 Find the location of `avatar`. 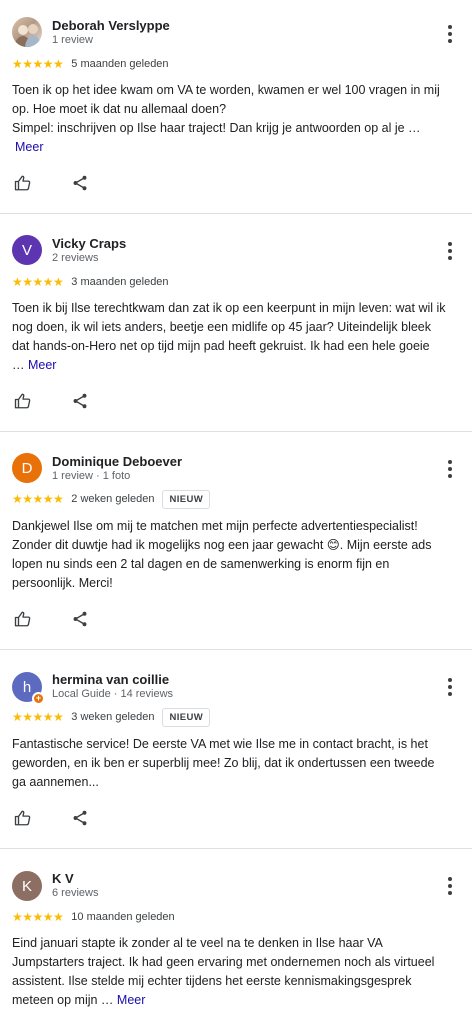

avatar is located at coordinates (27, 32).